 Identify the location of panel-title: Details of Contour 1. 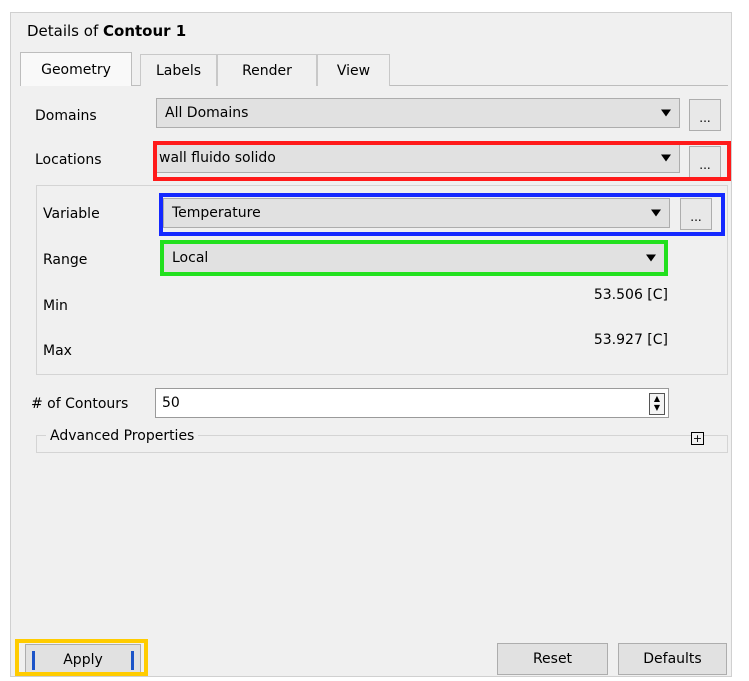
(107, 31).